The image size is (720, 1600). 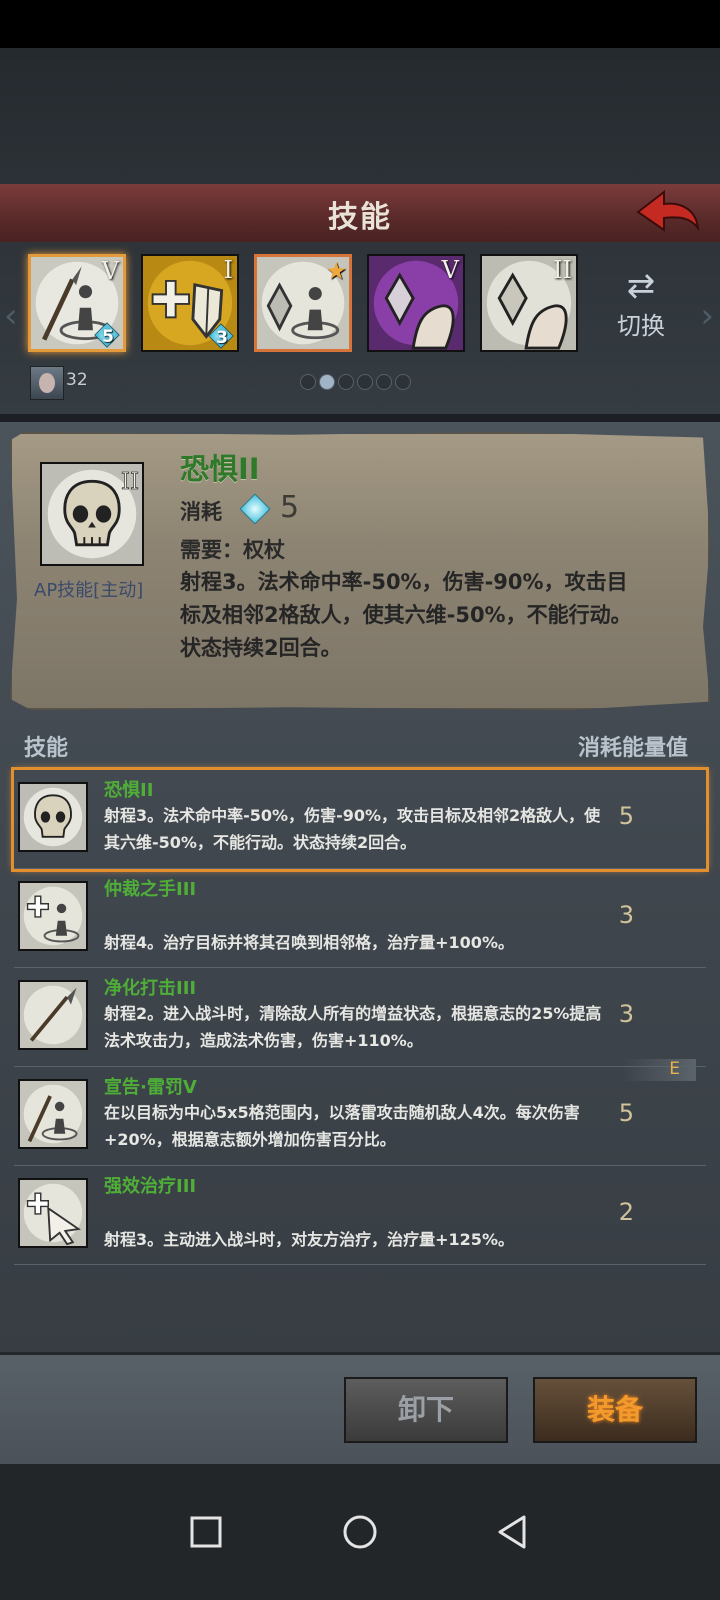 What do you see at coordinates (150, 988) in the screenshot?
I see `skill-row-name: 净化打击III` at bounding box center [150, 988].